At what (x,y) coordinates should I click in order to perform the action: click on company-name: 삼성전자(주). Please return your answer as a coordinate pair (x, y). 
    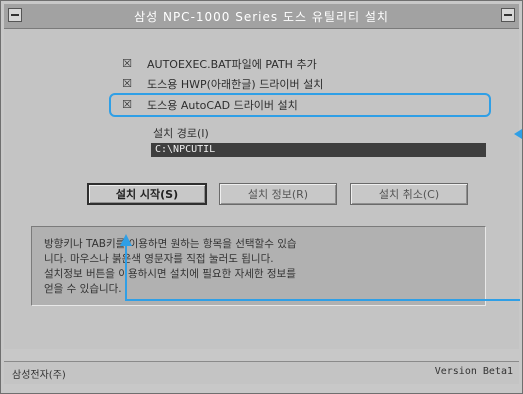
    Looking at the image, I should click on (39, 375).